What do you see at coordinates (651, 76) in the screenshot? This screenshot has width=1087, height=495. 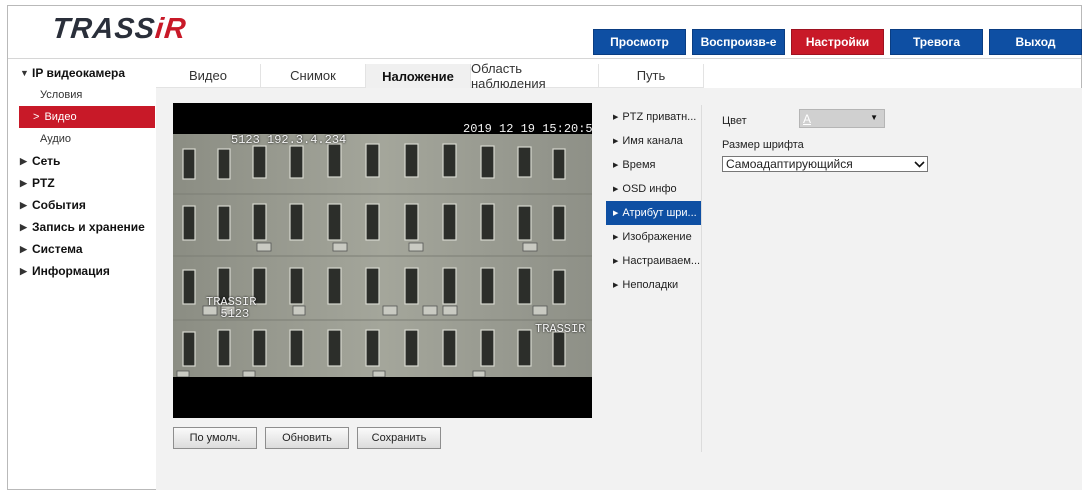 I see `tab-path: Путь` at bounding box center [651, 76].